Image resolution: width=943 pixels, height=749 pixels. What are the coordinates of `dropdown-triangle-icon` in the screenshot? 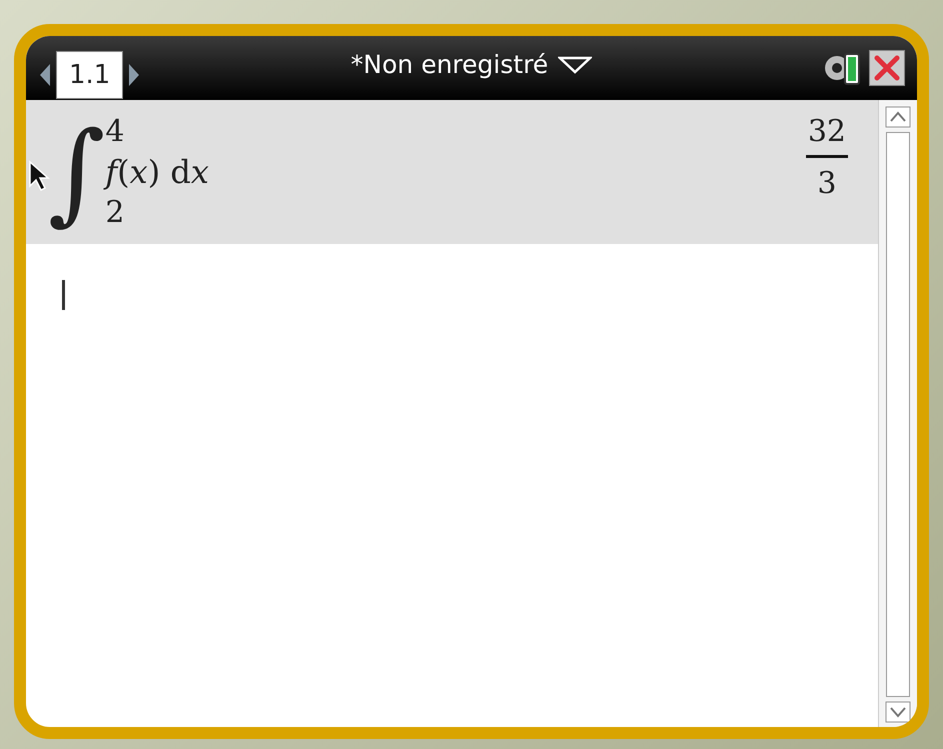 It's located at (575, 65).